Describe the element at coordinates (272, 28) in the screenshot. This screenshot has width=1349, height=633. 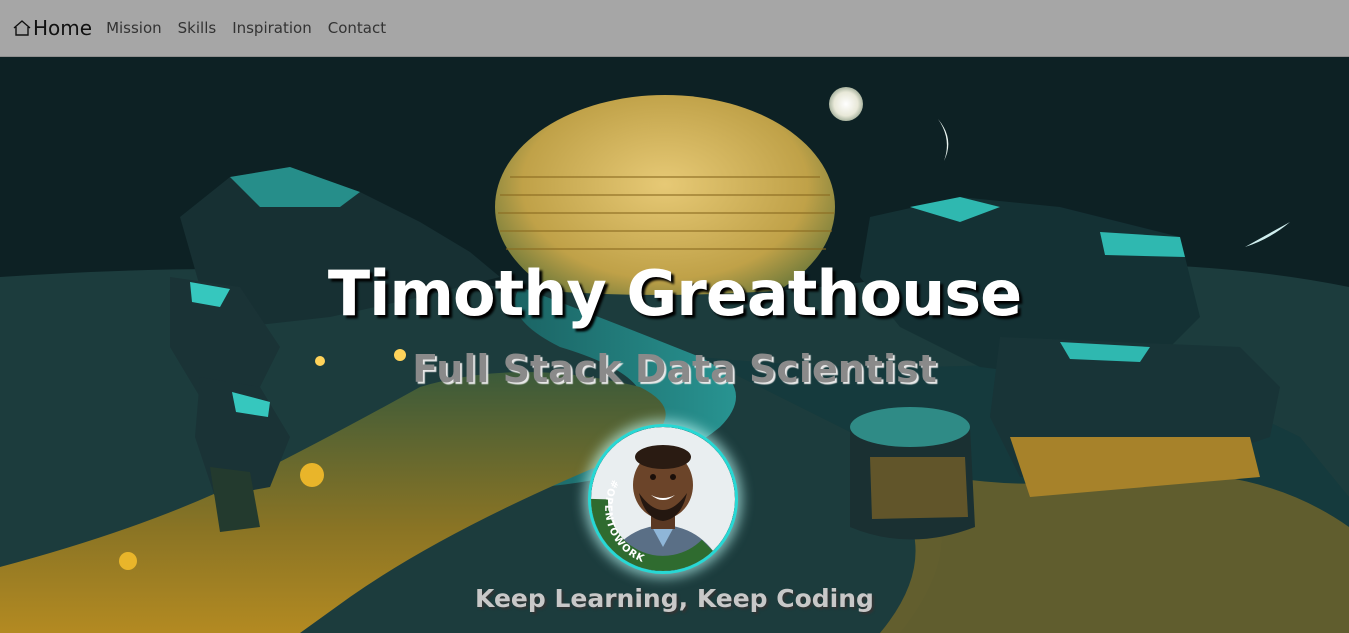
I see `nav-link-inspiration: Inspiration` at that location.